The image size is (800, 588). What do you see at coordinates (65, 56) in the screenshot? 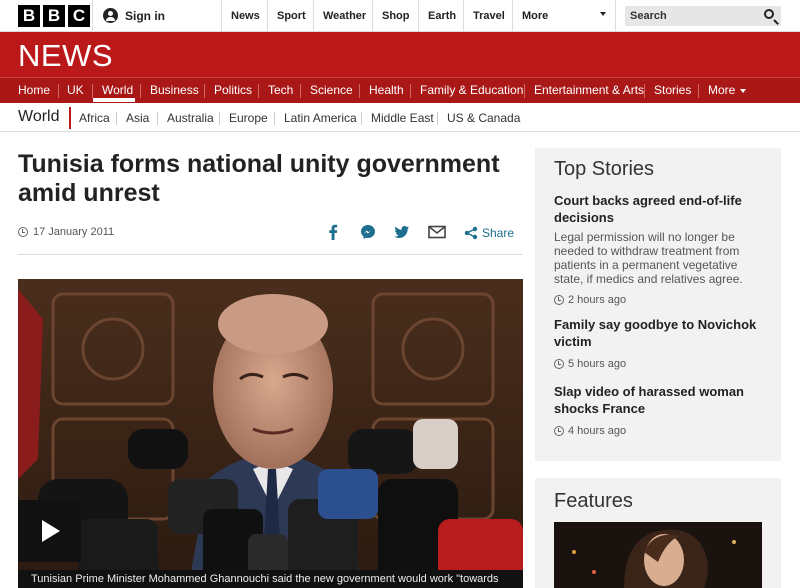
I see `news-logo: NEWS` at bounding box center [65, 56].